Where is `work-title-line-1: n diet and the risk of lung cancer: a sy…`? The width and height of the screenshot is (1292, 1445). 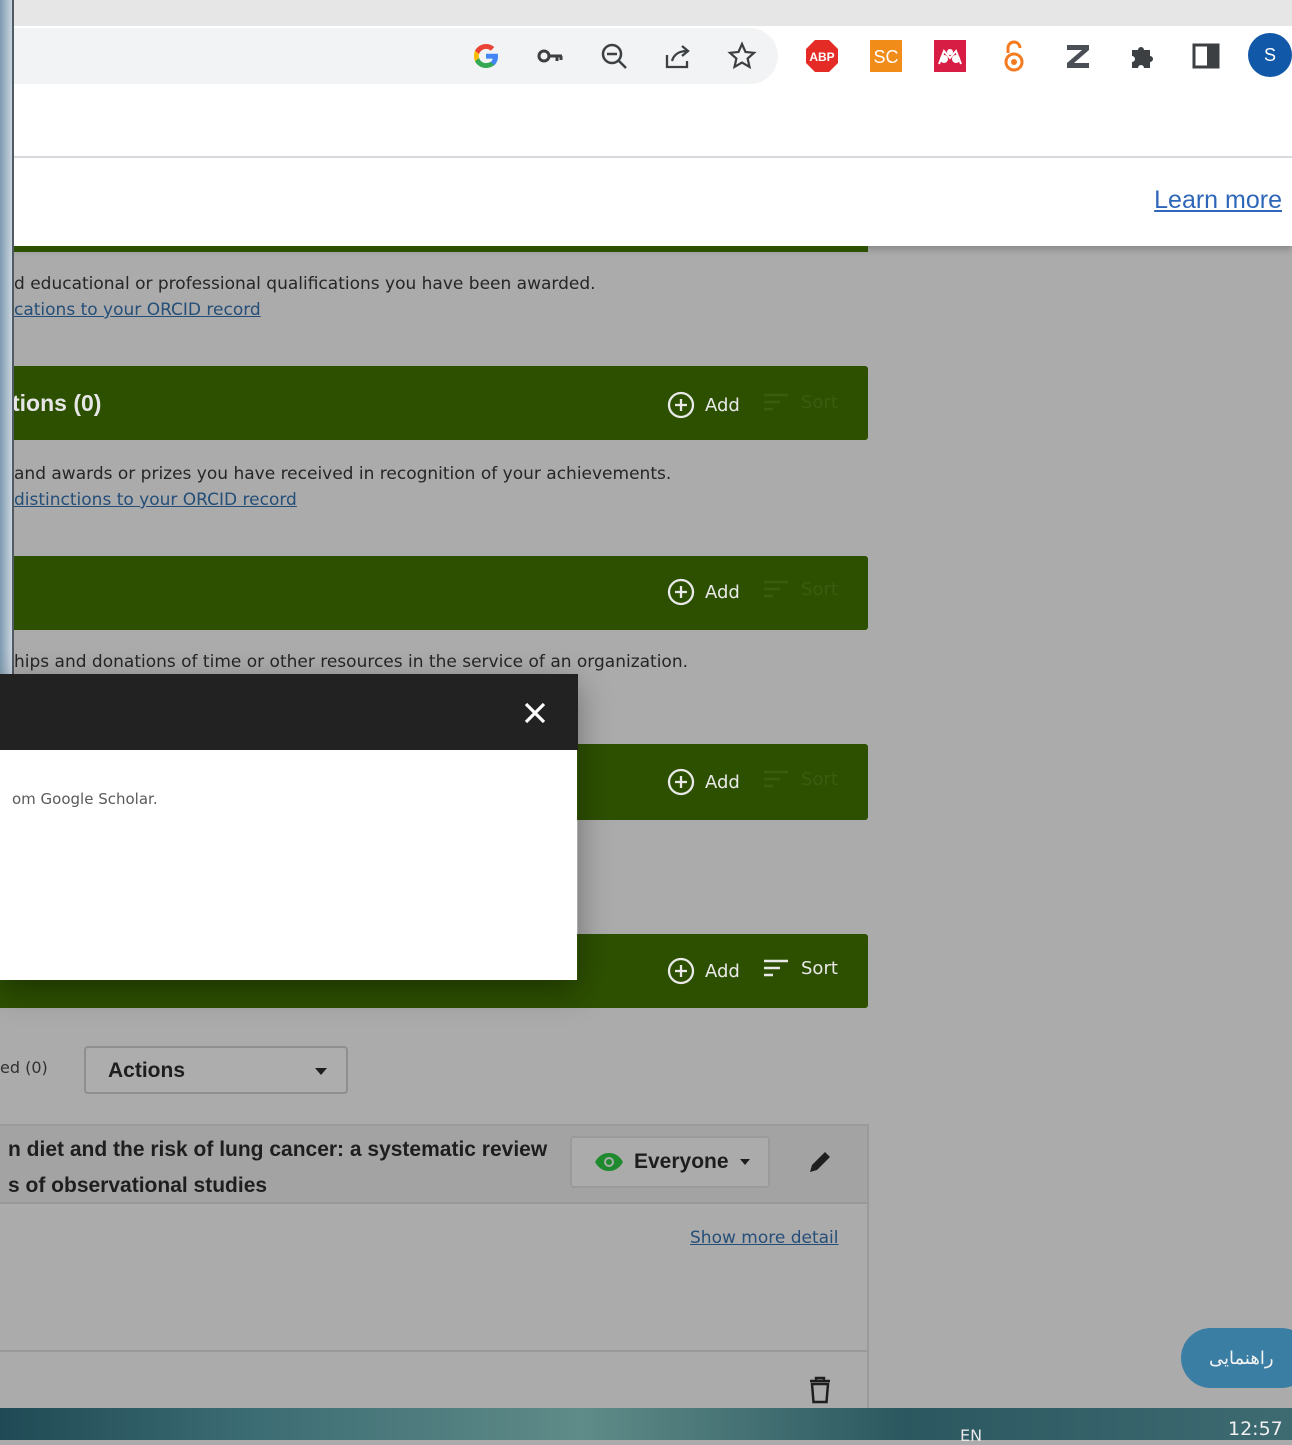 work-title-line-1: n diet and the risk of lung cancer: a sy… is located at coordinates (278, 1149).